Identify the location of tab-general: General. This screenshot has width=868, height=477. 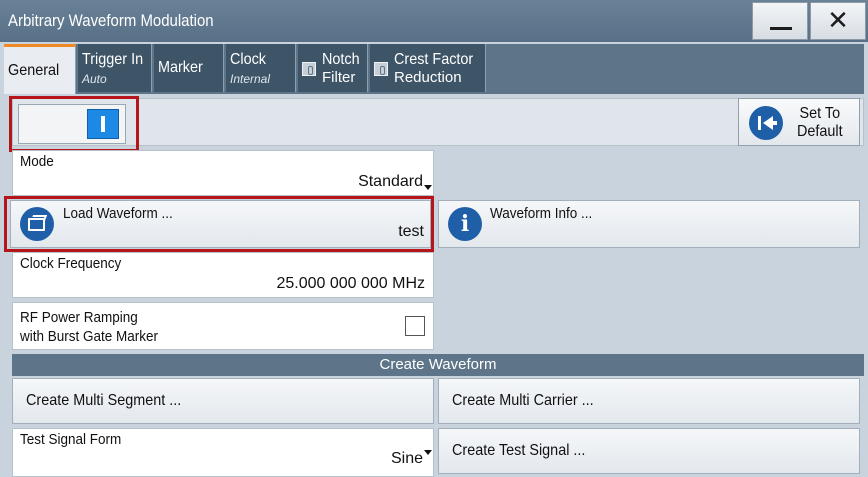
(40, 69).